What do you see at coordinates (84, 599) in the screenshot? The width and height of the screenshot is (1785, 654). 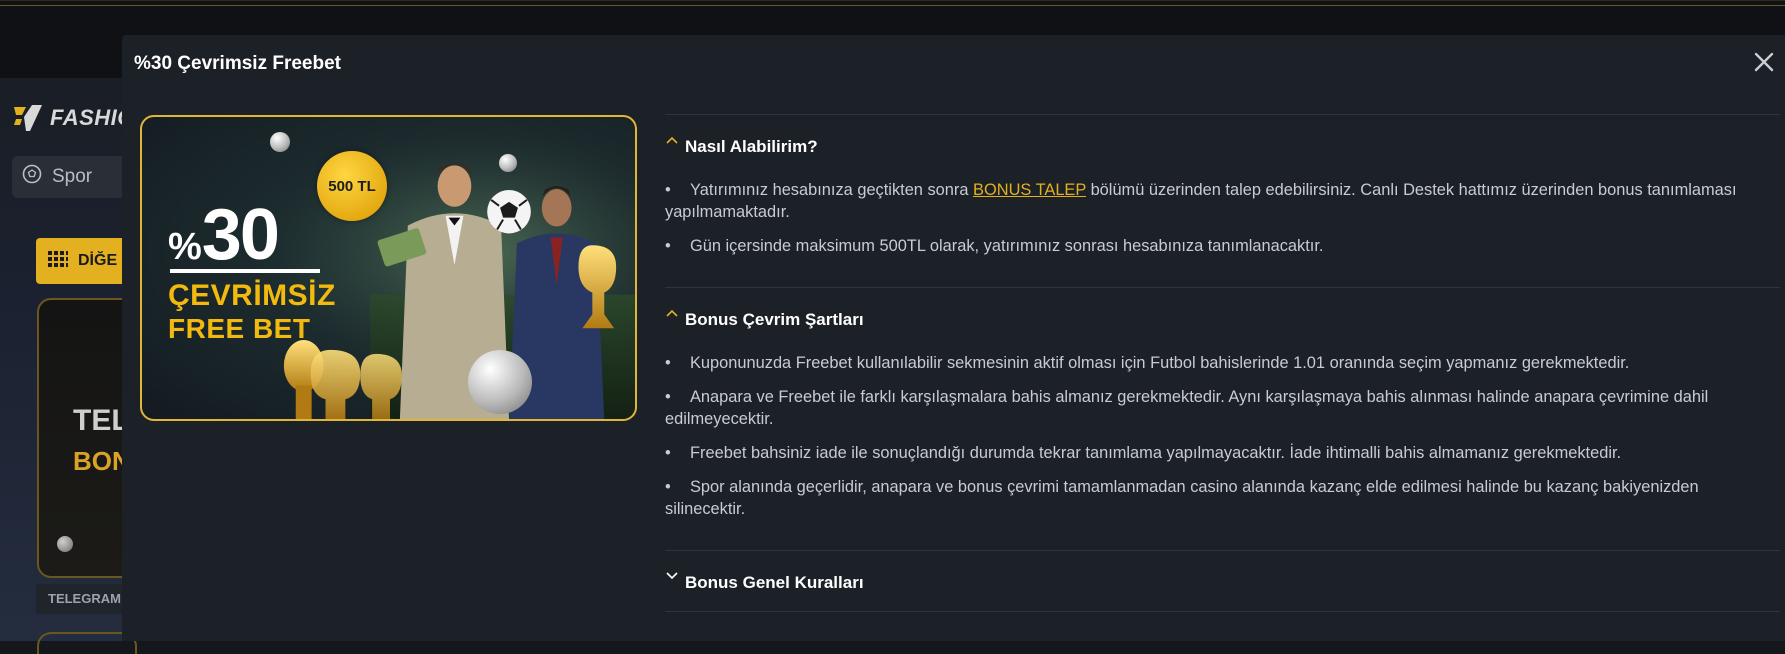 I see `promo-card-label: TELEGRAM` at bounding box center [84, 599].